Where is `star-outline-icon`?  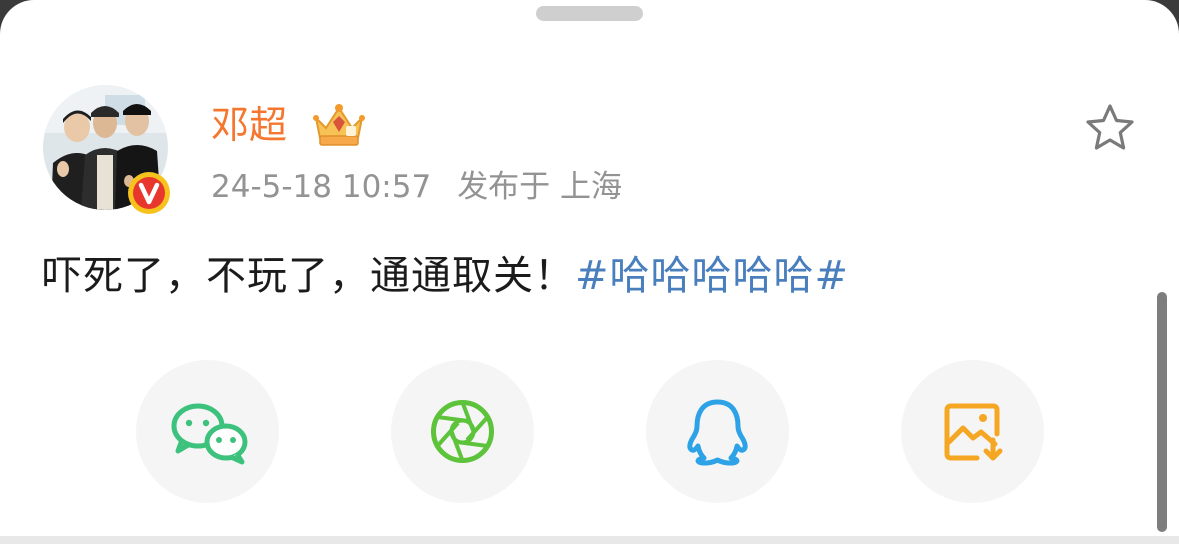
star-outline-icon is located at coordinates (1110, 128).